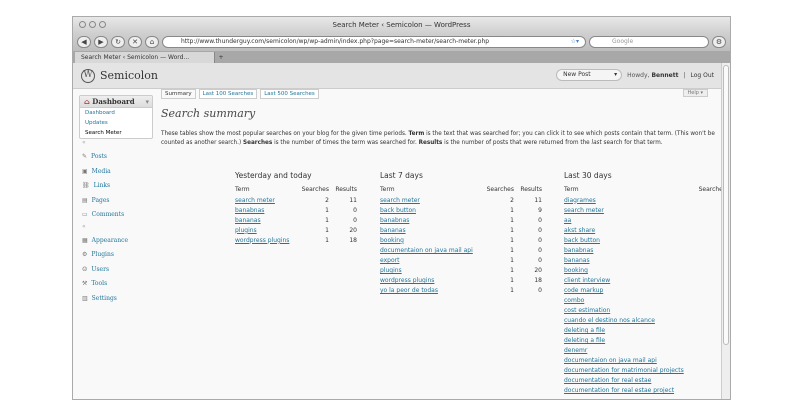 The width and height of the screenshot is (800, 400). Describe the element at coordinates (101, 42) in the screenshot. I see `forward-icon: ▶` at that location.